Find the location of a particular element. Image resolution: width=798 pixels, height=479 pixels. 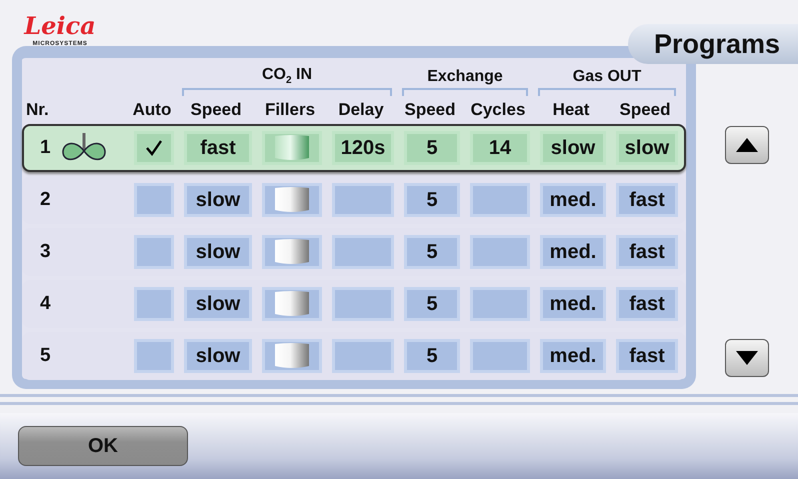

column-header: Delay is located at coordinates (361, 110).